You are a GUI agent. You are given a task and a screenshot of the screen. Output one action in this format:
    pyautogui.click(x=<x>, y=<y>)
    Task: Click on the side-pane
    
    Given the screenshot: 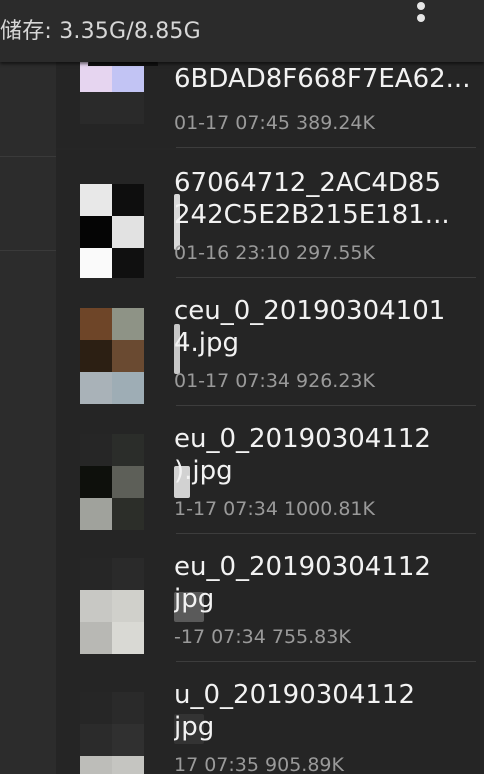 What is the action you would take?
    pyautogui.click(x=28, y=418)
    